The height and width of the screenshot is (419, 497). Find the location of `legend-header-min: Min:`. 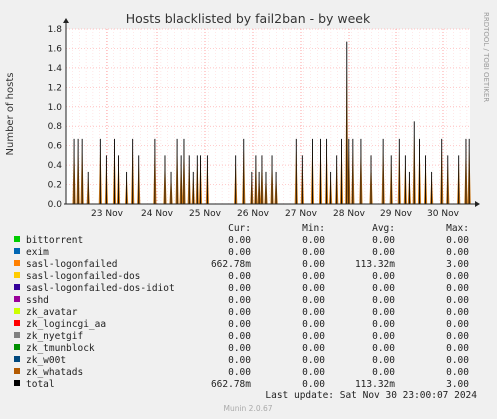

legend-header-min: Min: is located at coordinates (313, 228).